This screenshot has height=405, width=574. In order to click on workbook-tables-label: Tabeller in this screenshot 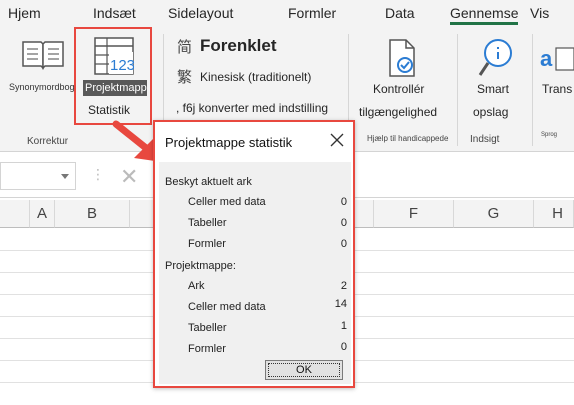, I will do `click(207, 328)`.